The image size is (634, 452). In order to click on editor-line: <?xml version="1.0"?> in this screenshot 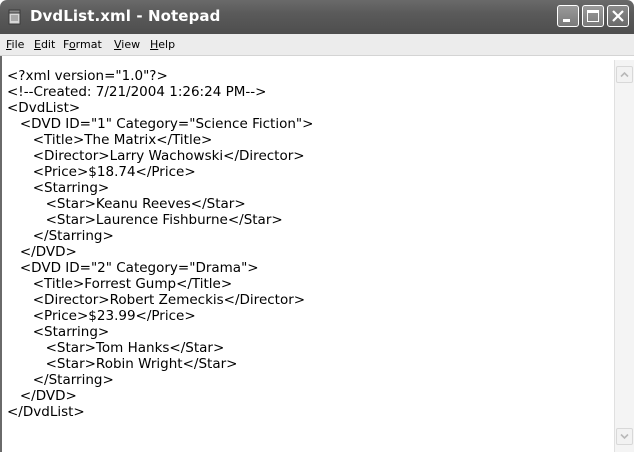, I will do `click(87, 76)`.